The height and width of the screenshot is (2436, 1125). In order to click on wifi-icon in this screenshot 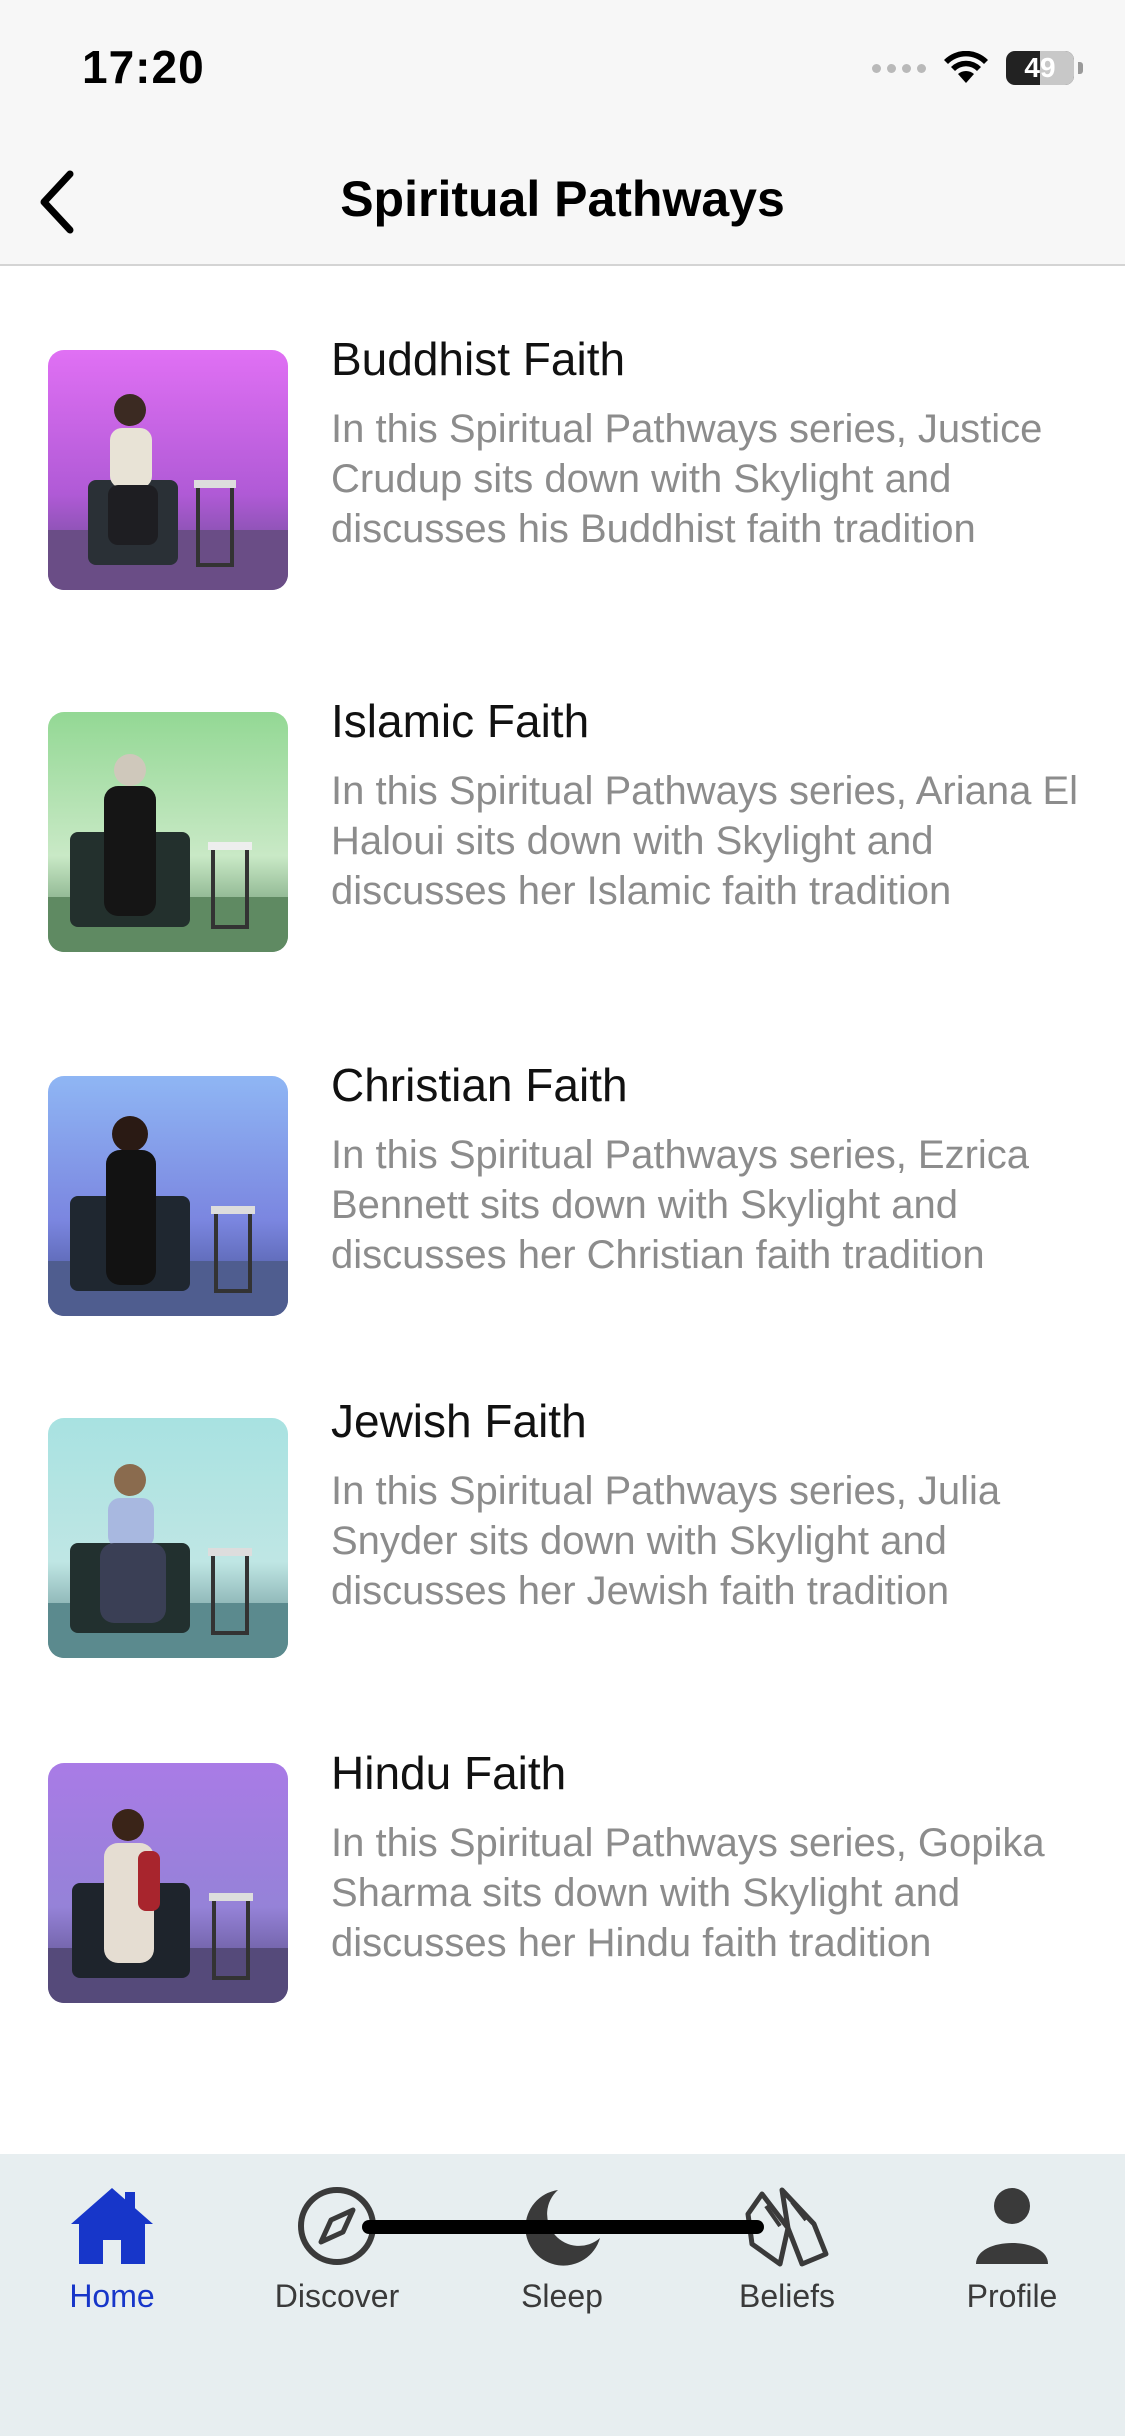, I will do `click(966, 67)`.